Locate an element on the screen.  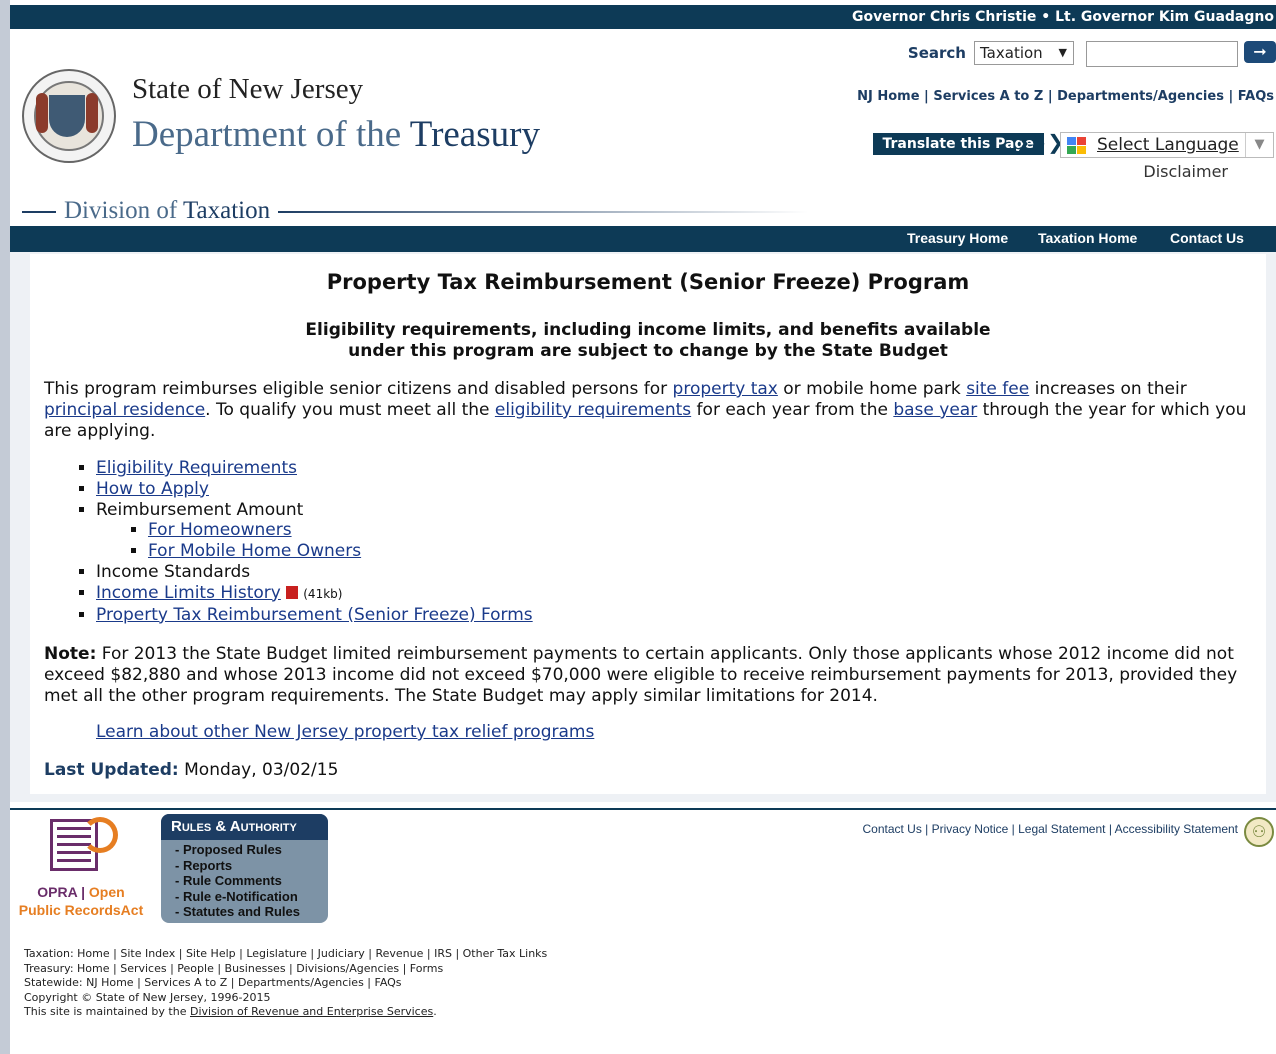
left-border is located at coordinates (5, 527).